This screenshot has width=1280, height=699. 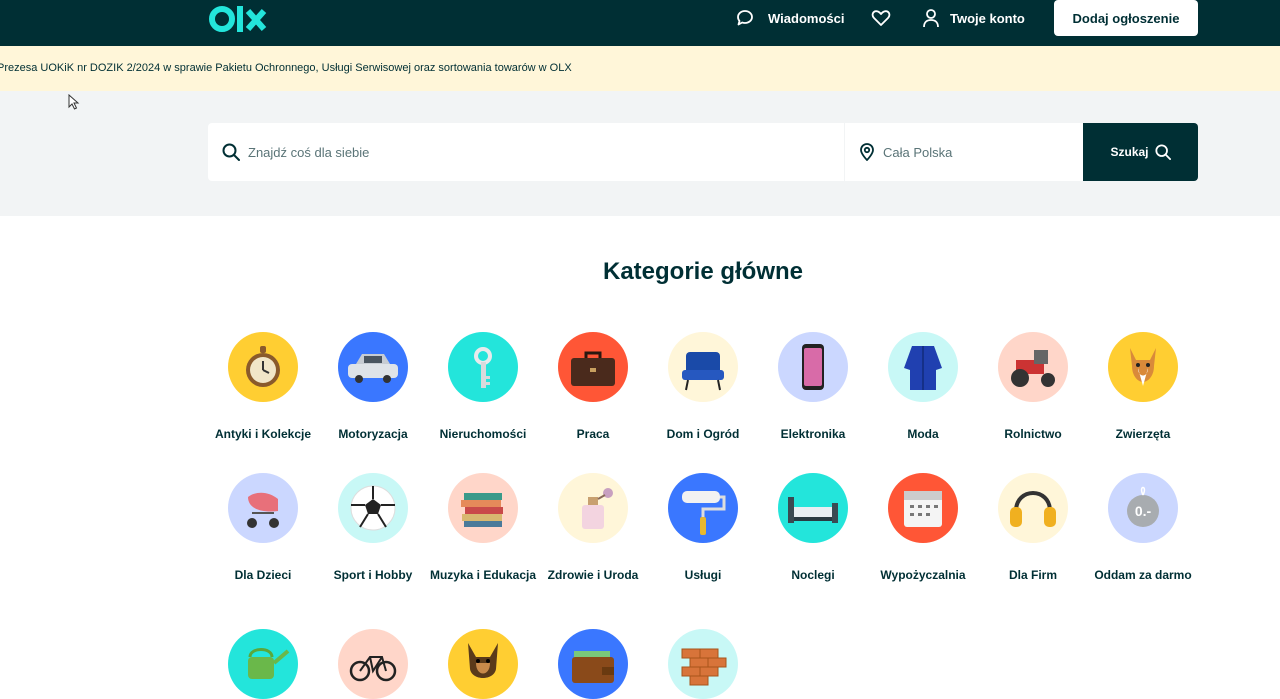 I want to click on category-item: Rolnictwo, so click(x=1033, y=387).